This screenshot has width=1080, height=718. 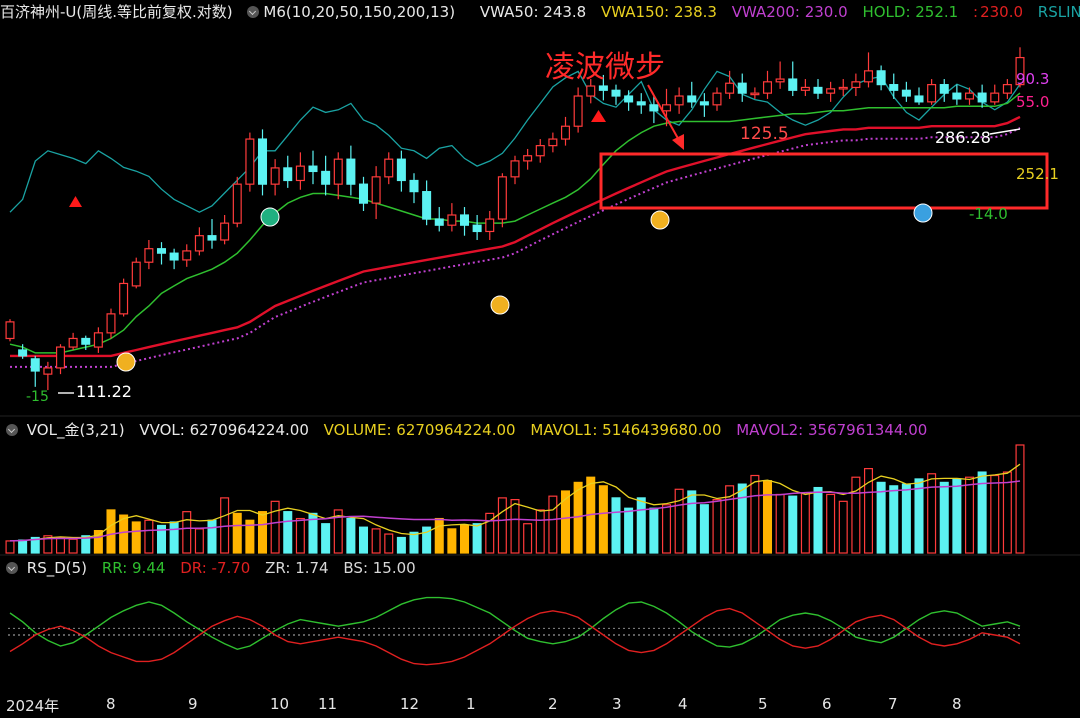 I want to click on x-label-8: 3, so click(x=617, y=704).